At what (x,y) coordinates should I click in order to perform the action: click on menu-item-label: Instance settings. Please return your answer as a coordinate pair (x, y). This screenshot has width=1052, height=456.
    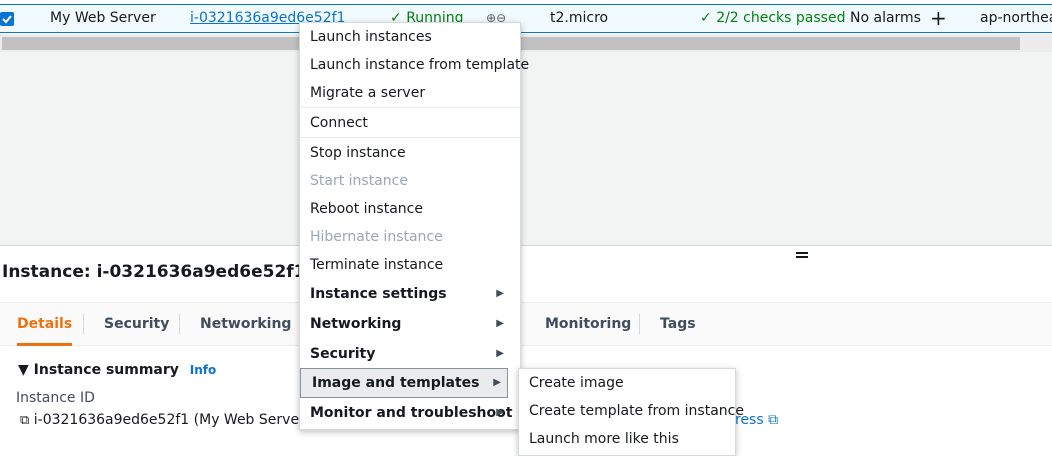
    Looking at the image, I should click on (378, 294).